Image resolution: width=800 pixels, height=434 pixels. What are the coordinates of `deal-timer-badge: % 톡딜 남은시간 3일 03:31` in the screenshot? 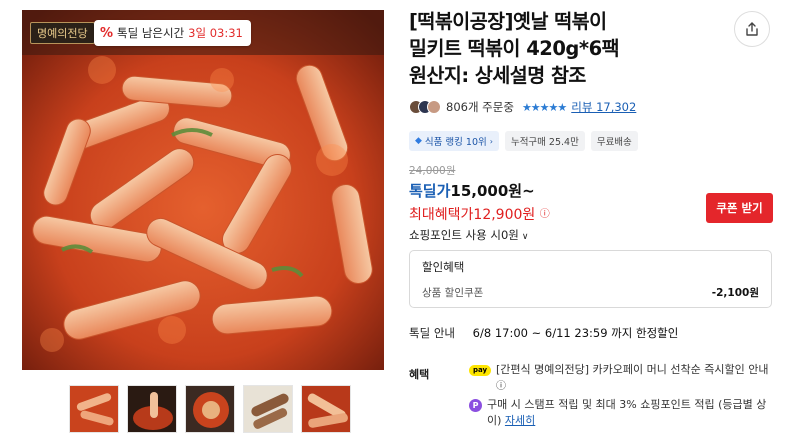 It's located at (172, 33).